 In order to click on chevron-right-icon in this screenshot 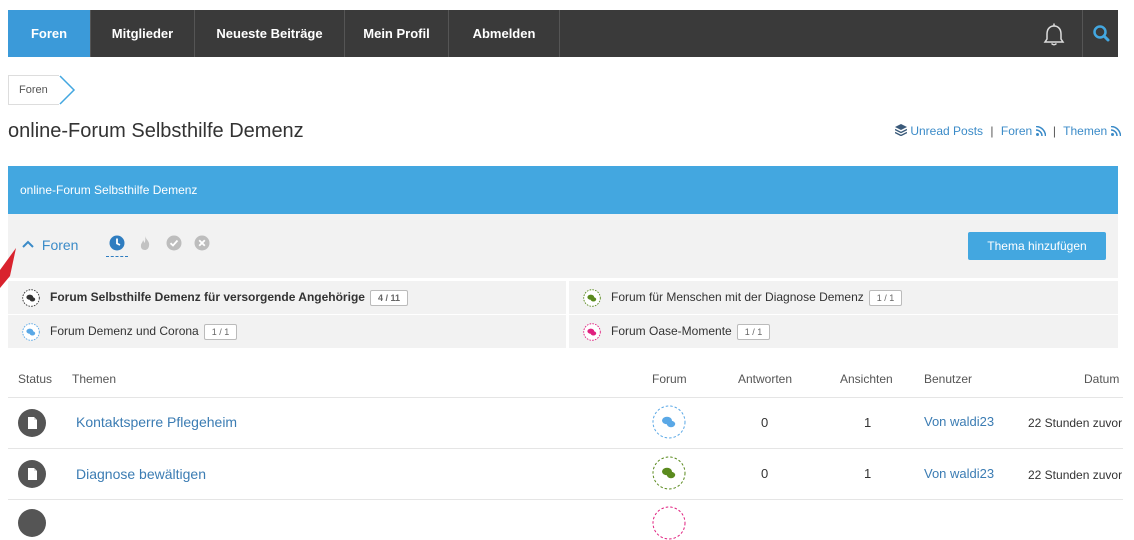, I will do `click(67, 90)`.